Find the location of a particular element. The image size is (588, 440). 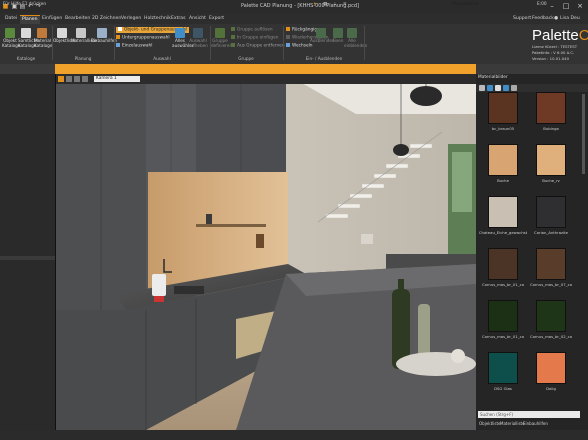

material-search-input: Suchen (Strg+F) is located at coordinates (529, 414).